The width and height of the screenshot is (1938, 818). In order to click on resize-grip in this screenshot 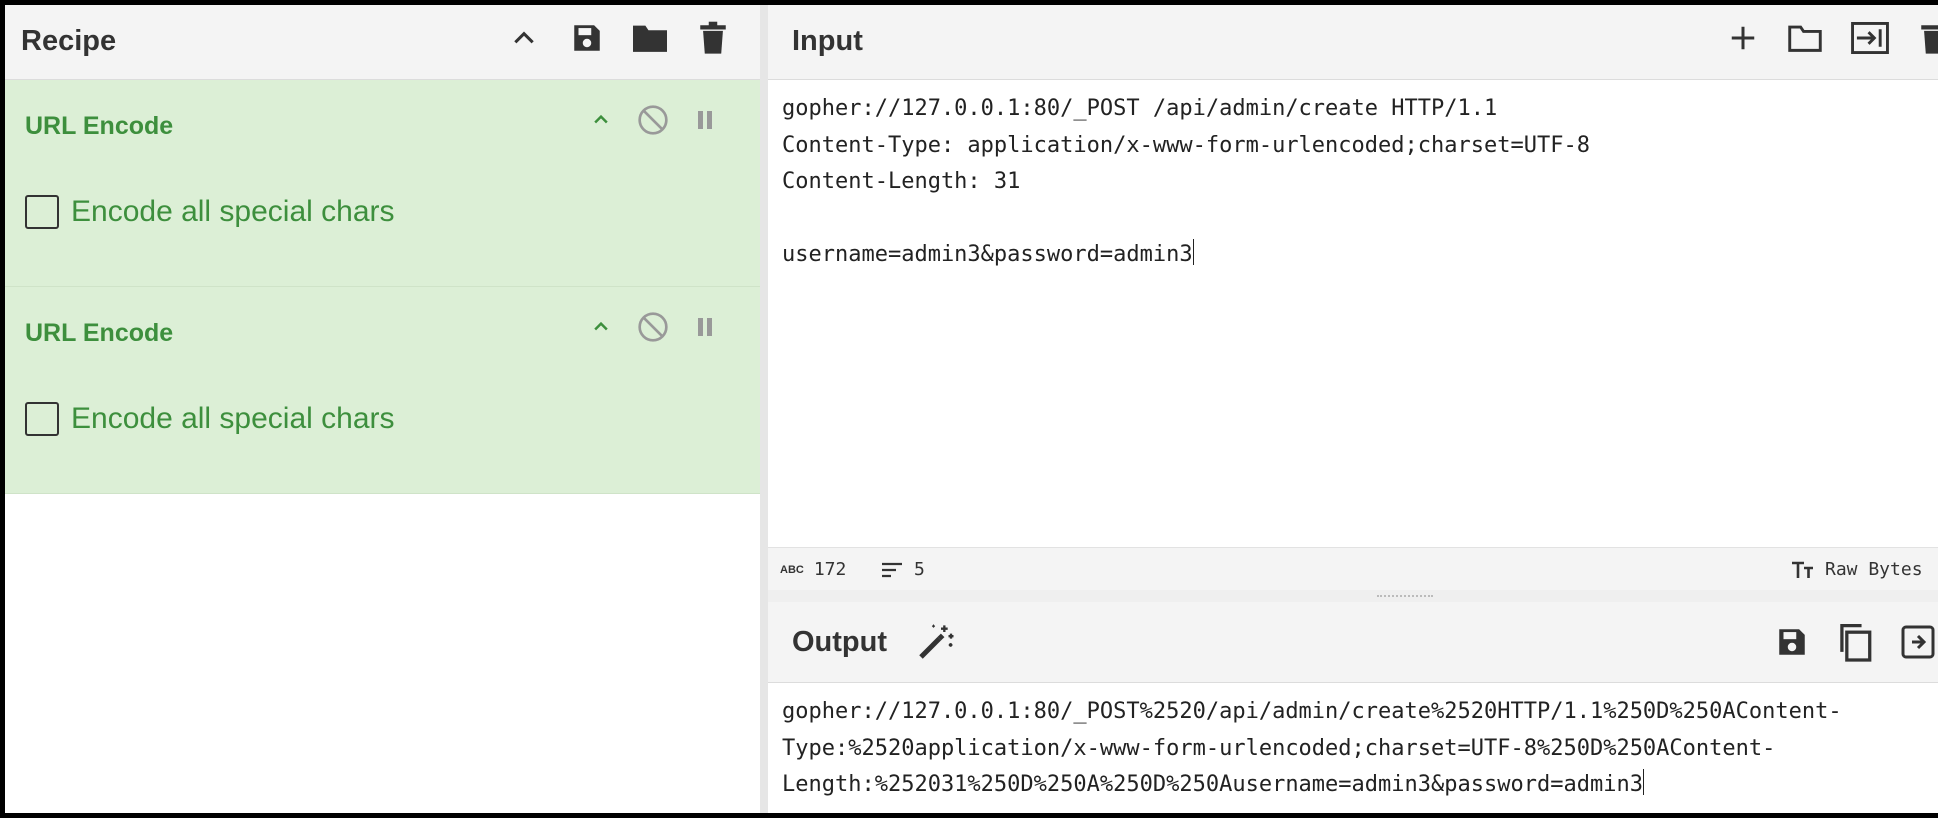, I will do `click(1405, 597)`.